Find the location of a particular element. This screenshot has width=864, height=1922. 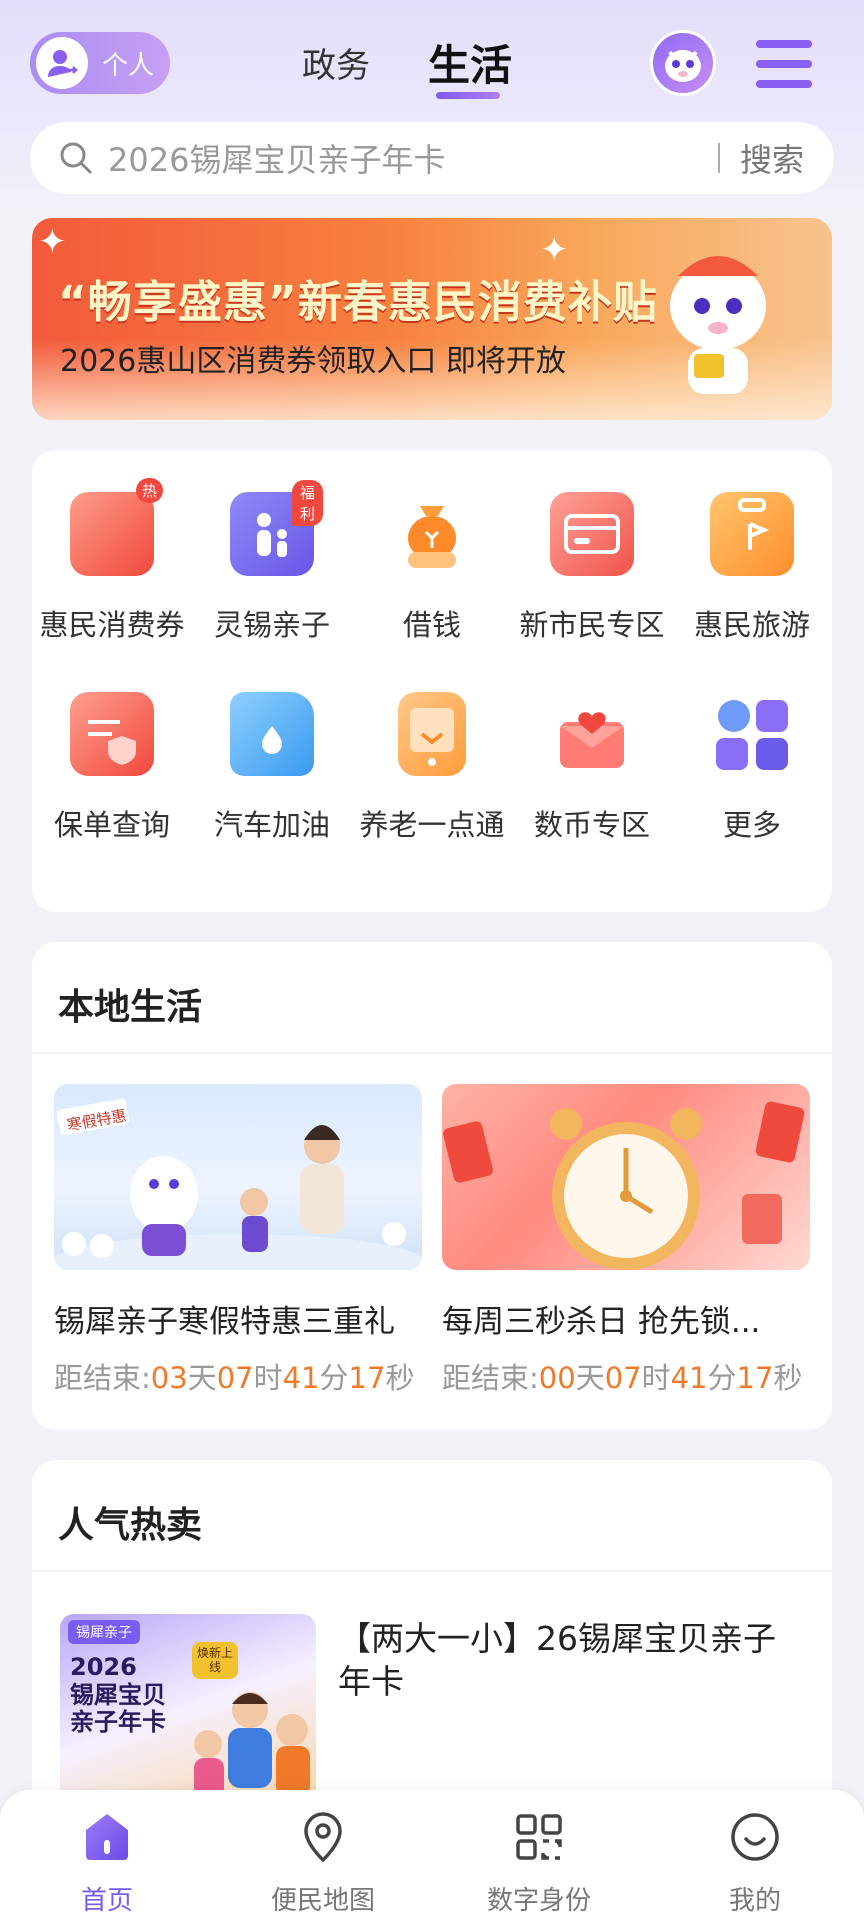

search-button: 搜索 is located at coordinates (772, 158).